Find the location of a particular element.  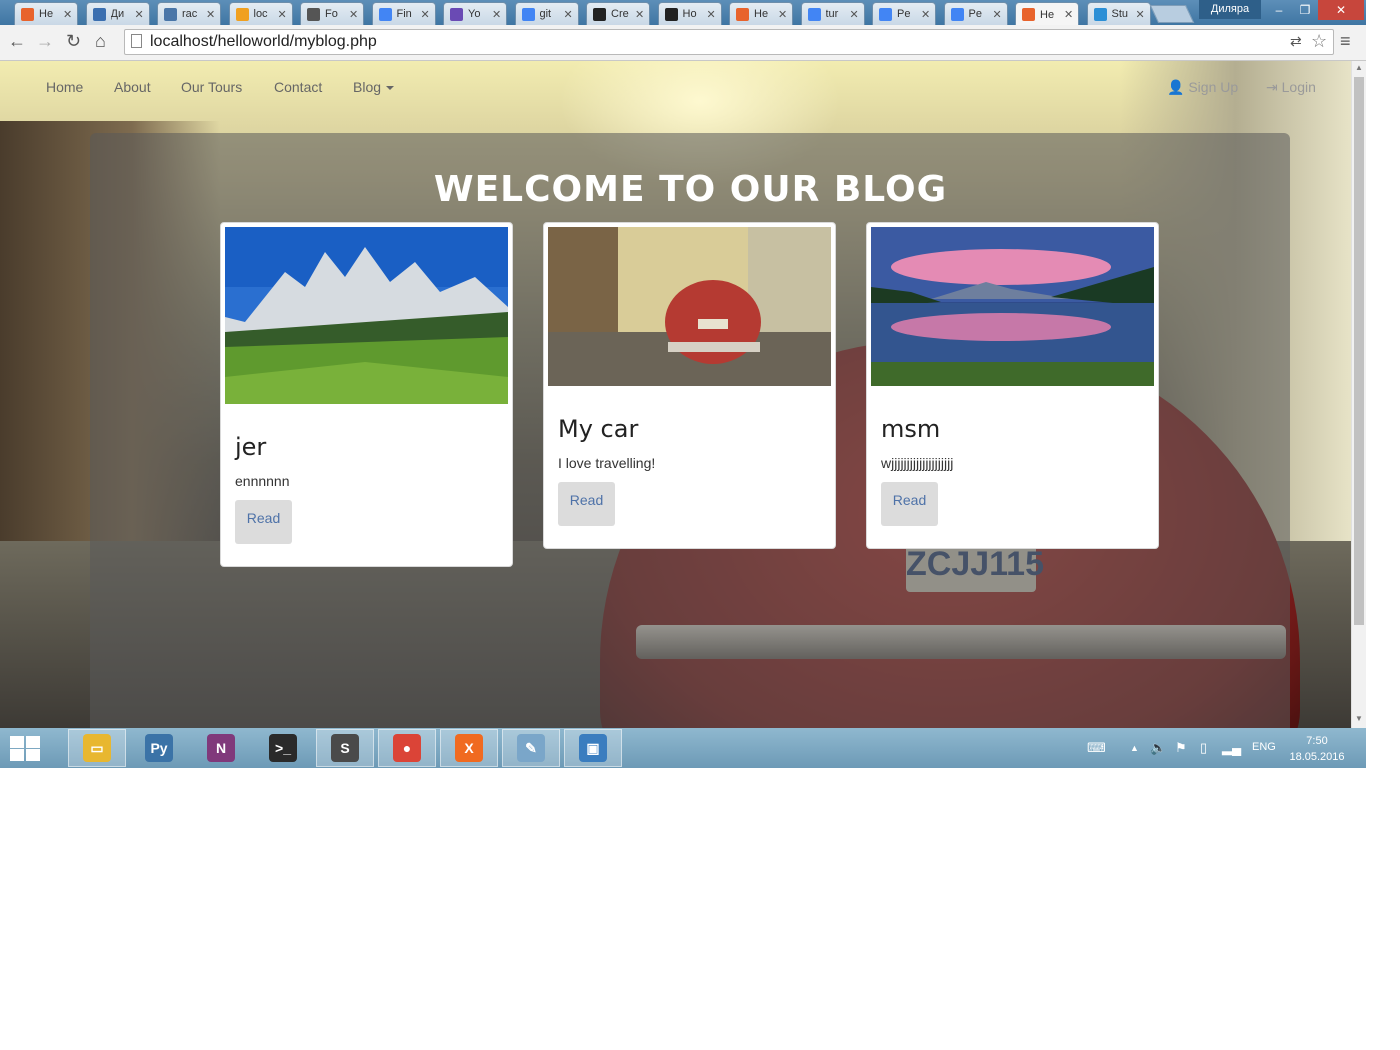

login-icon: ⇥ is located at coordinates (1272, 87).